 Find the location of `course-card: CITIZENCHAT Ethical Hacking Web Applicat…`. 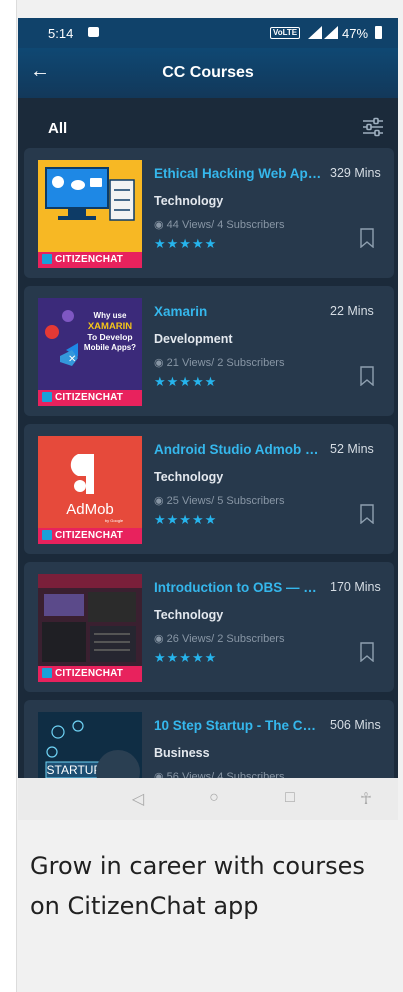

course-card: CITIZENCHAT Ethical Hacking Web Applicat… is located at coordinates (209, 213).